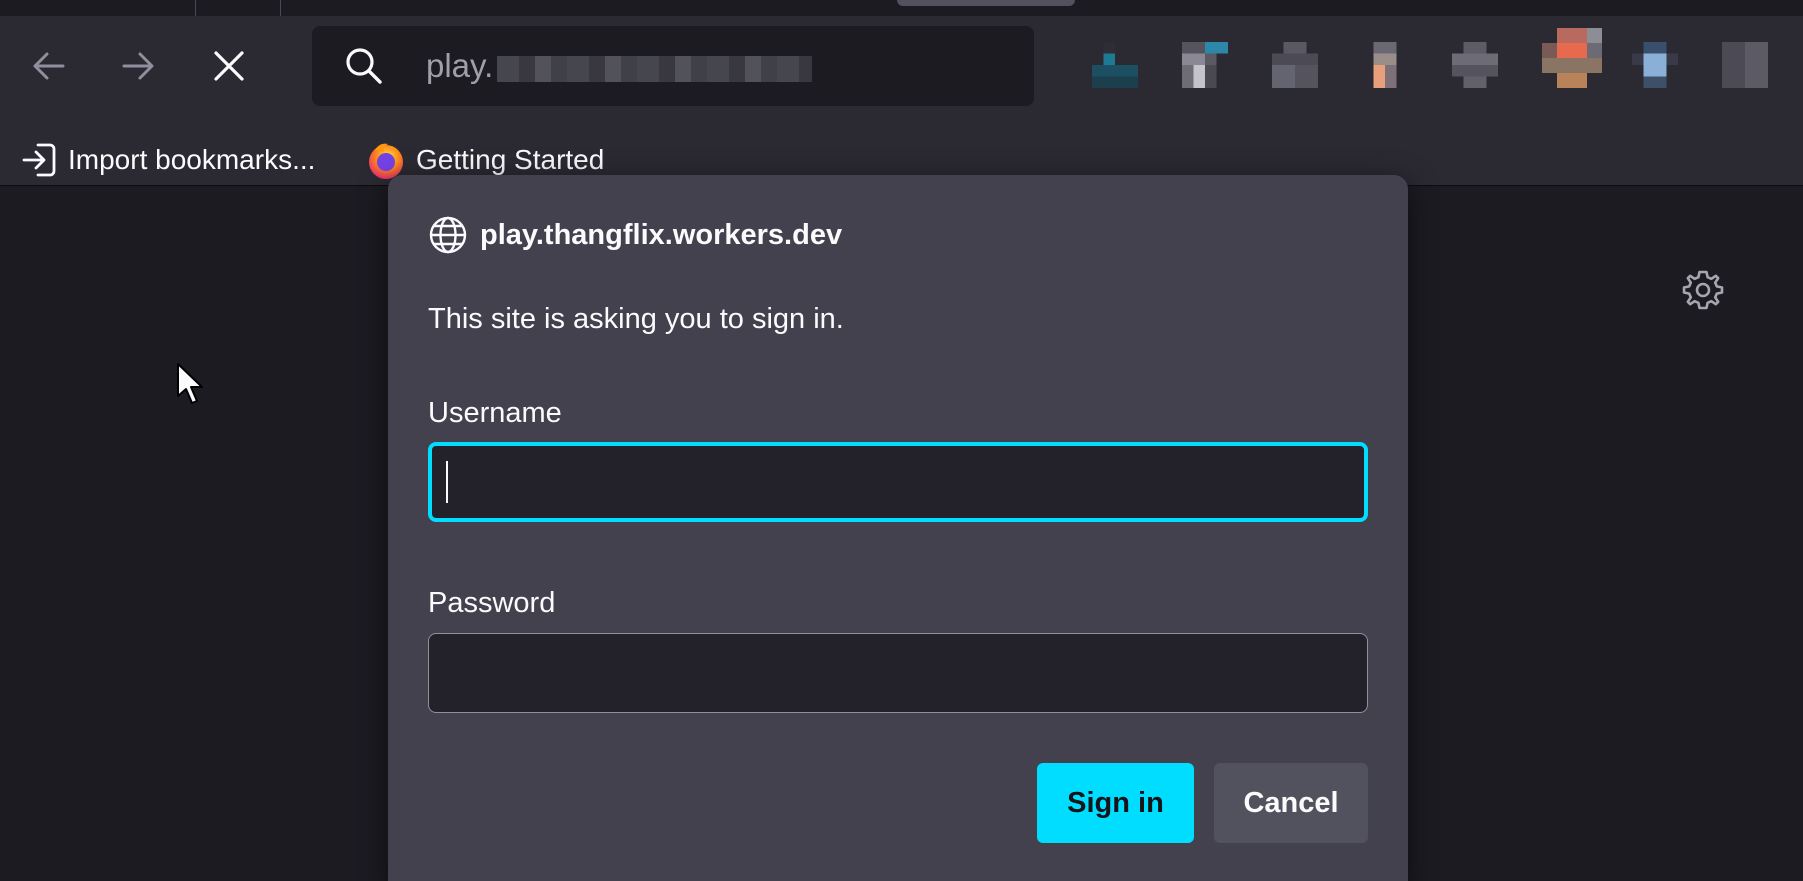  What do you see at coordinates (447, 482) in the screenshot?
I see `text-caret` at bounding box center [447, 482].